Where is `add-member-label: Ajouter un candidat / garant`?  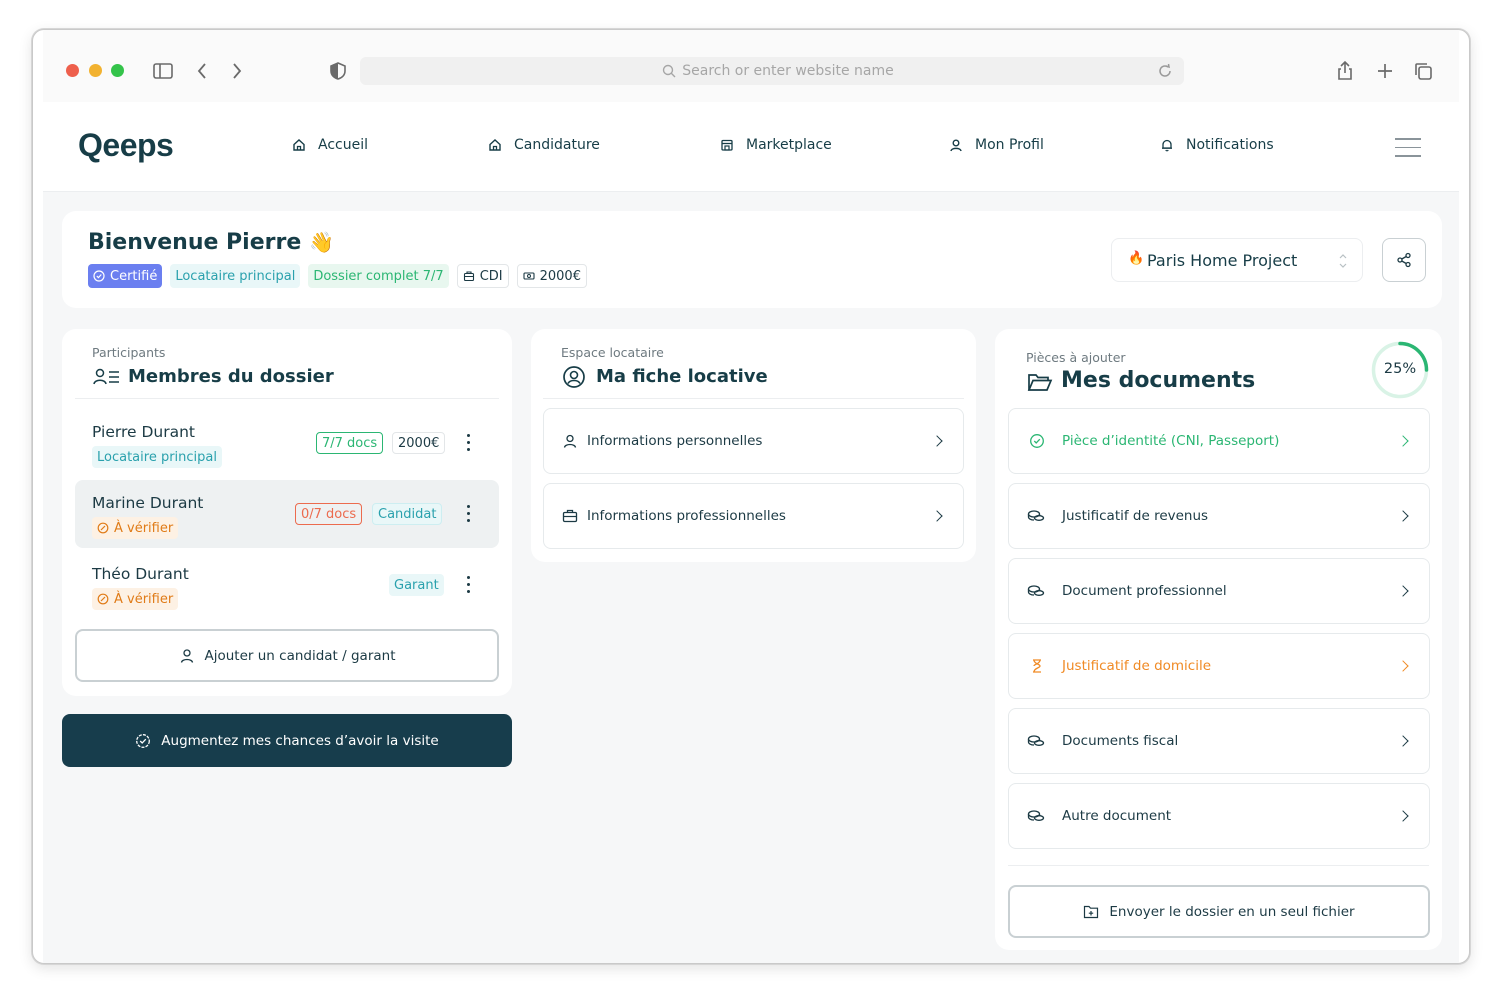 add-member-label: Ajouter un candidat / garant is located at coordinates (300, 655).